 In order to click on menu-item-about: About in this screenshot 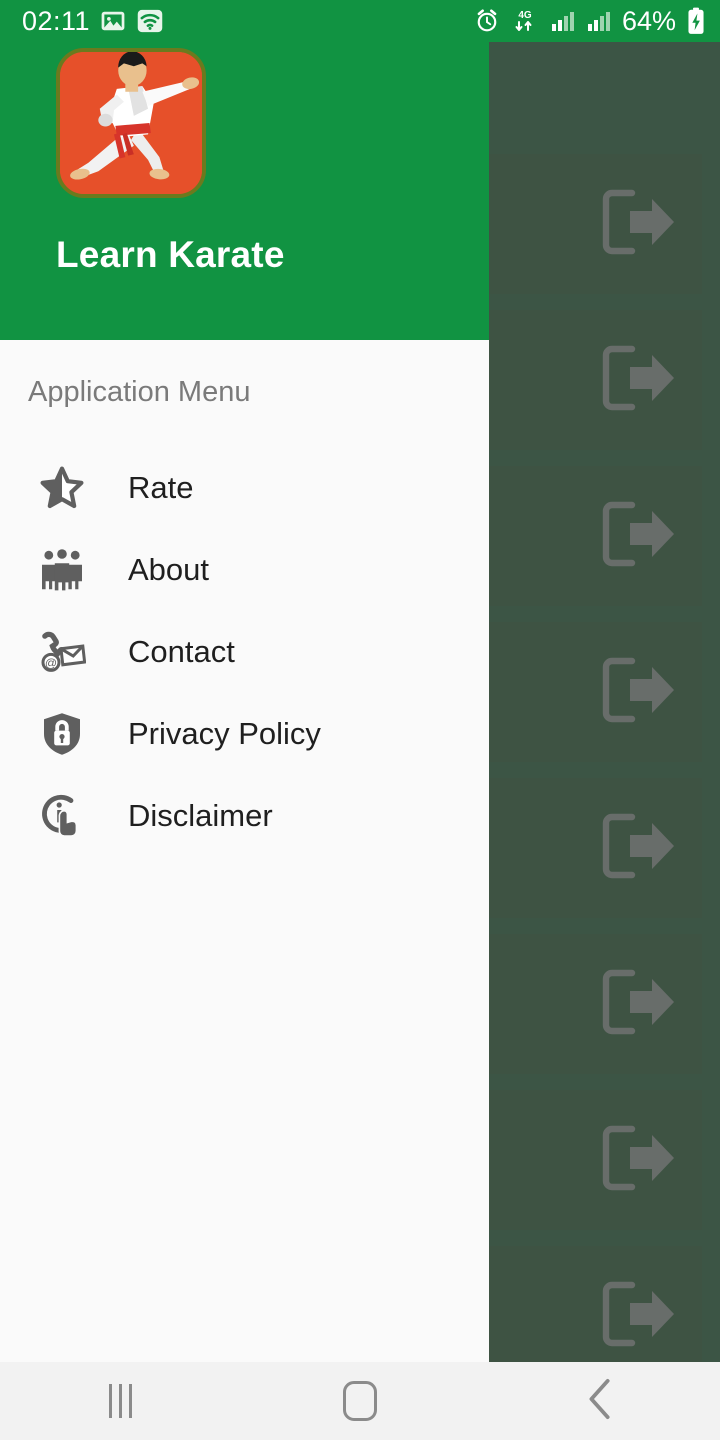, I will do `click(244, 570)`.